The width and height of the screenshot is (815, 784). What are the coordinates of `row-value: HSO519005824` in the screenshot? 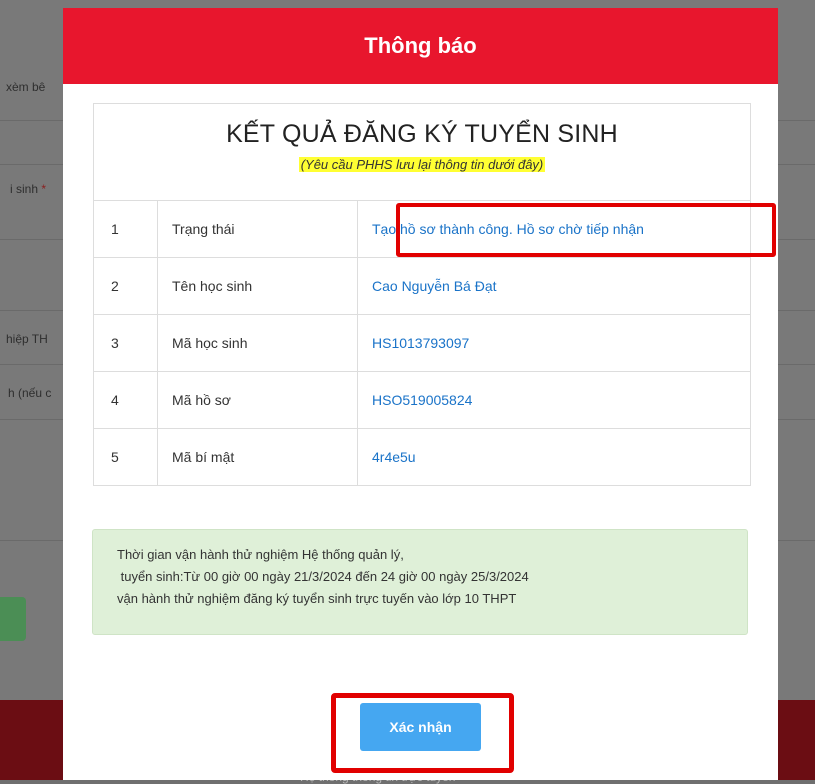 It's located at (422, 400).